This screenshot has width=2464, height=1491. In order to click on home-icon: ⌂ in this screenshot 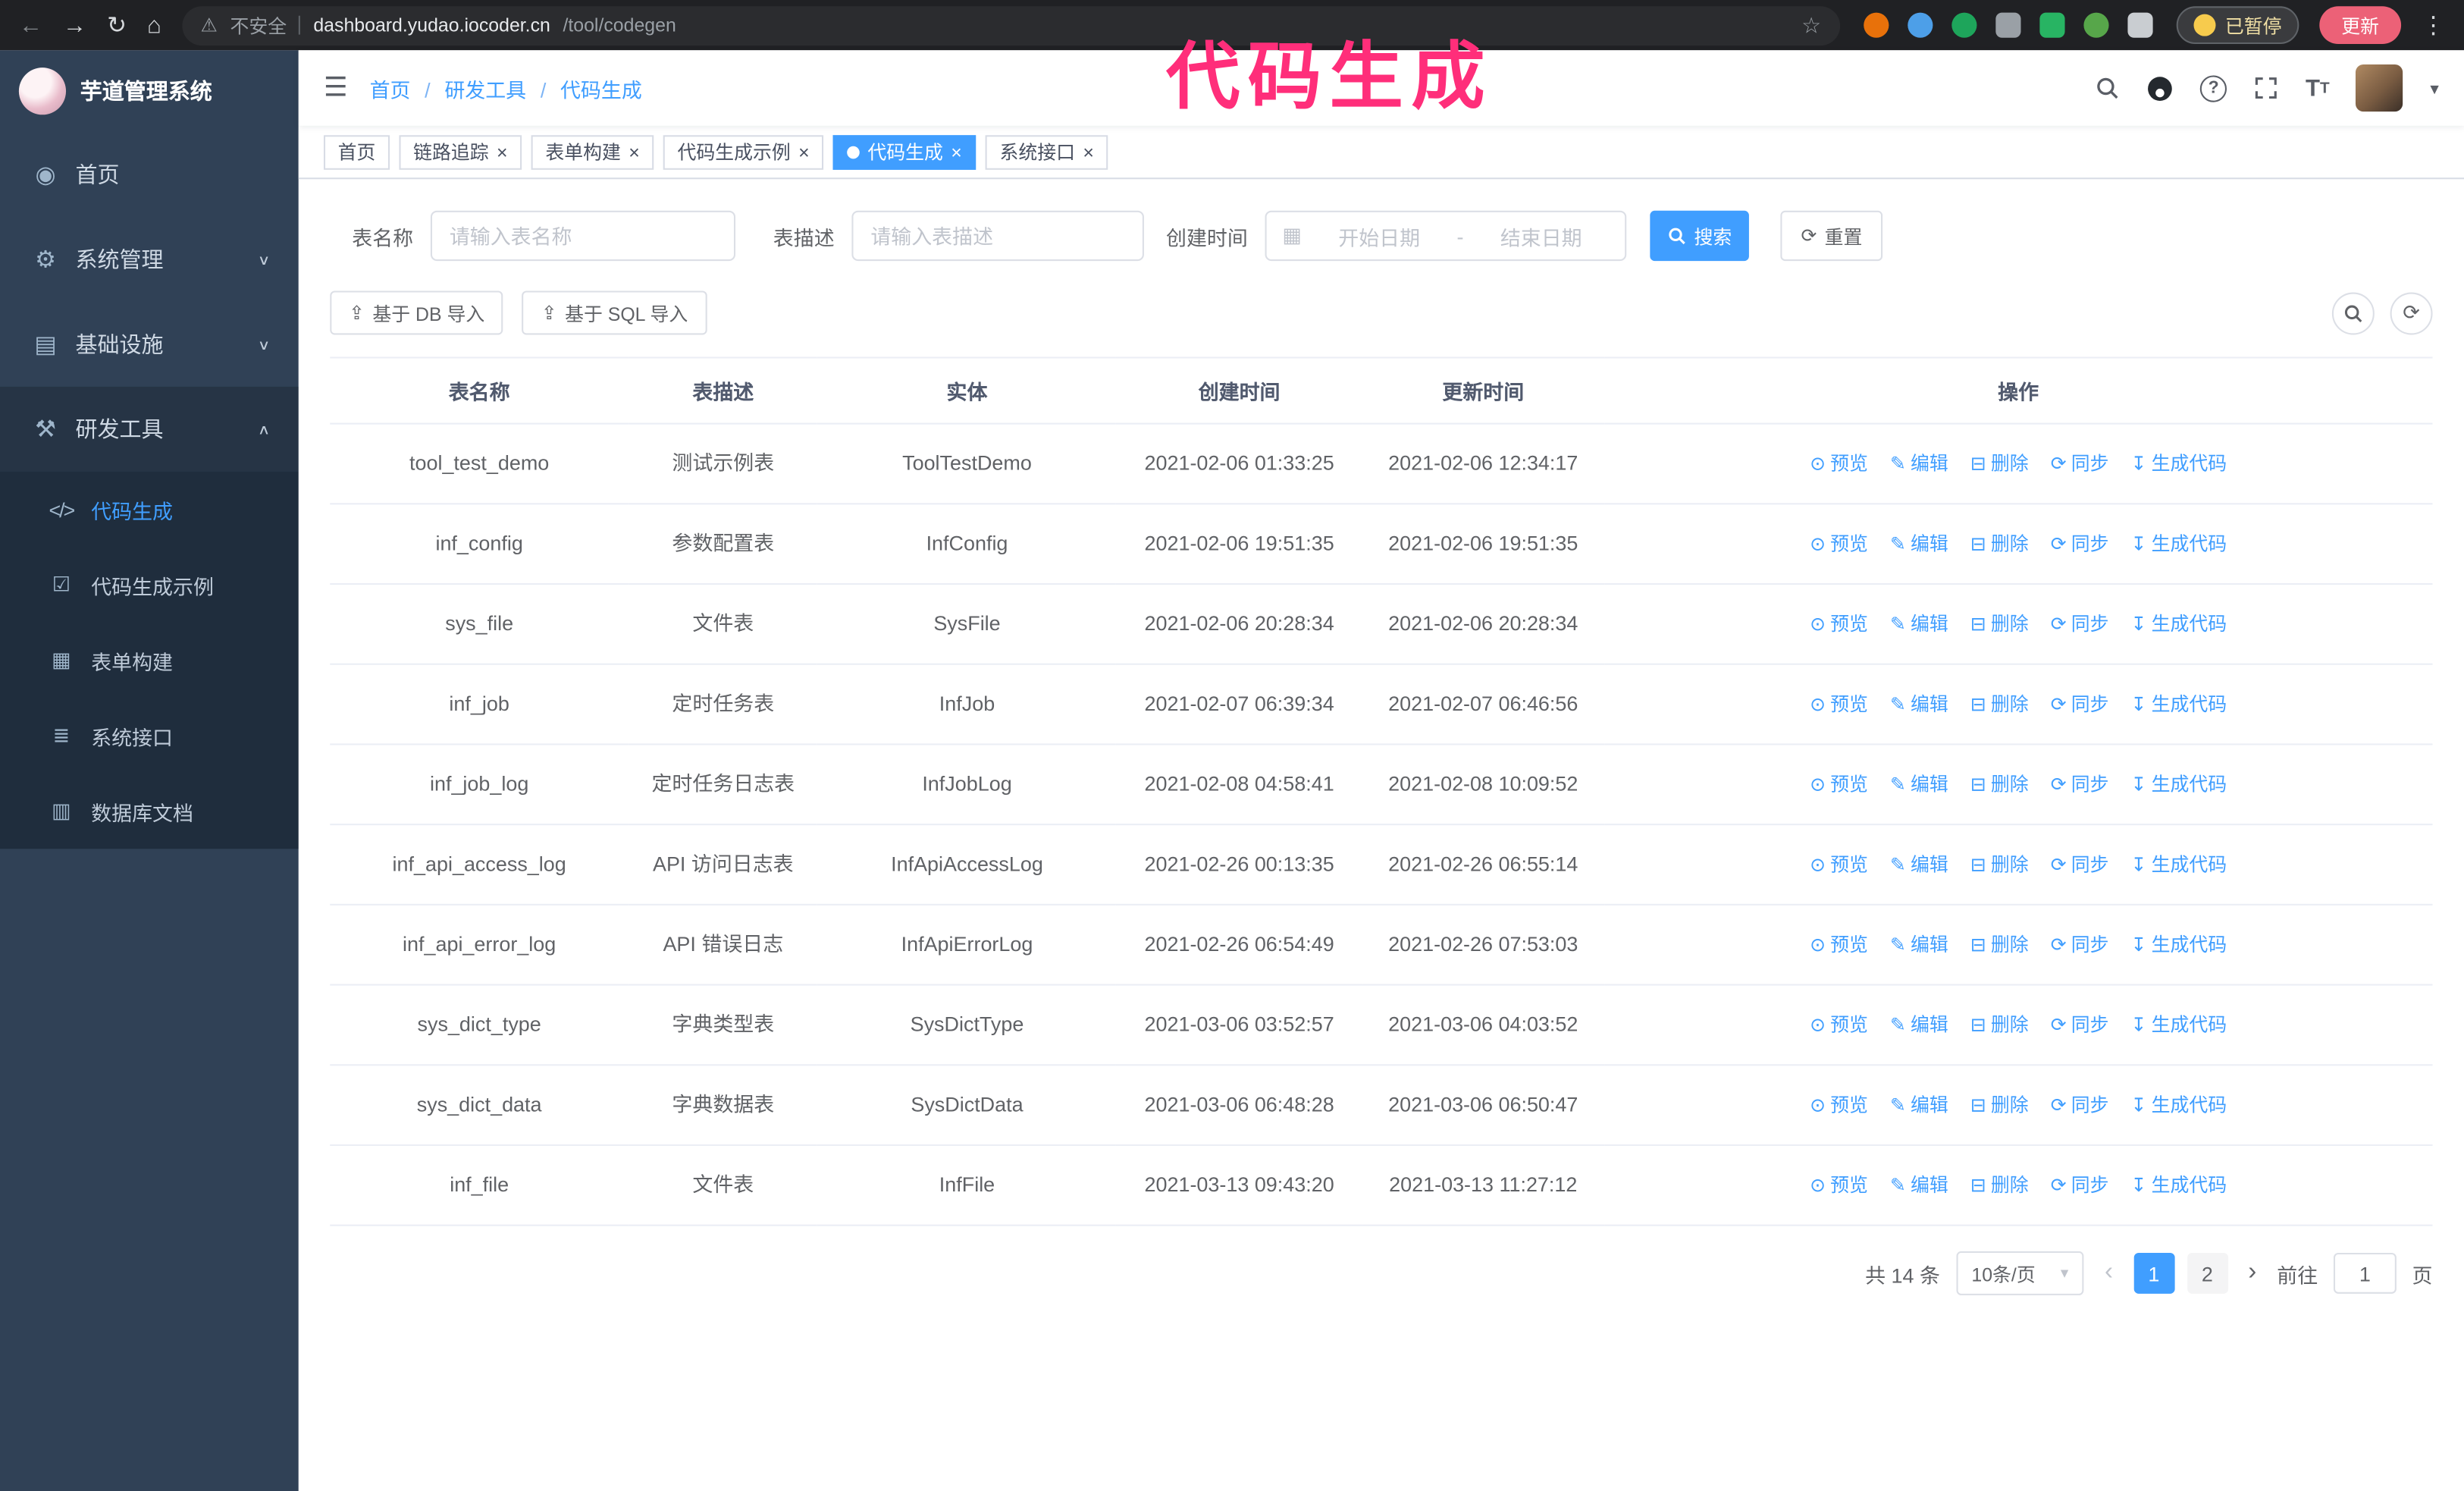, I will do `click(154, 25)`.